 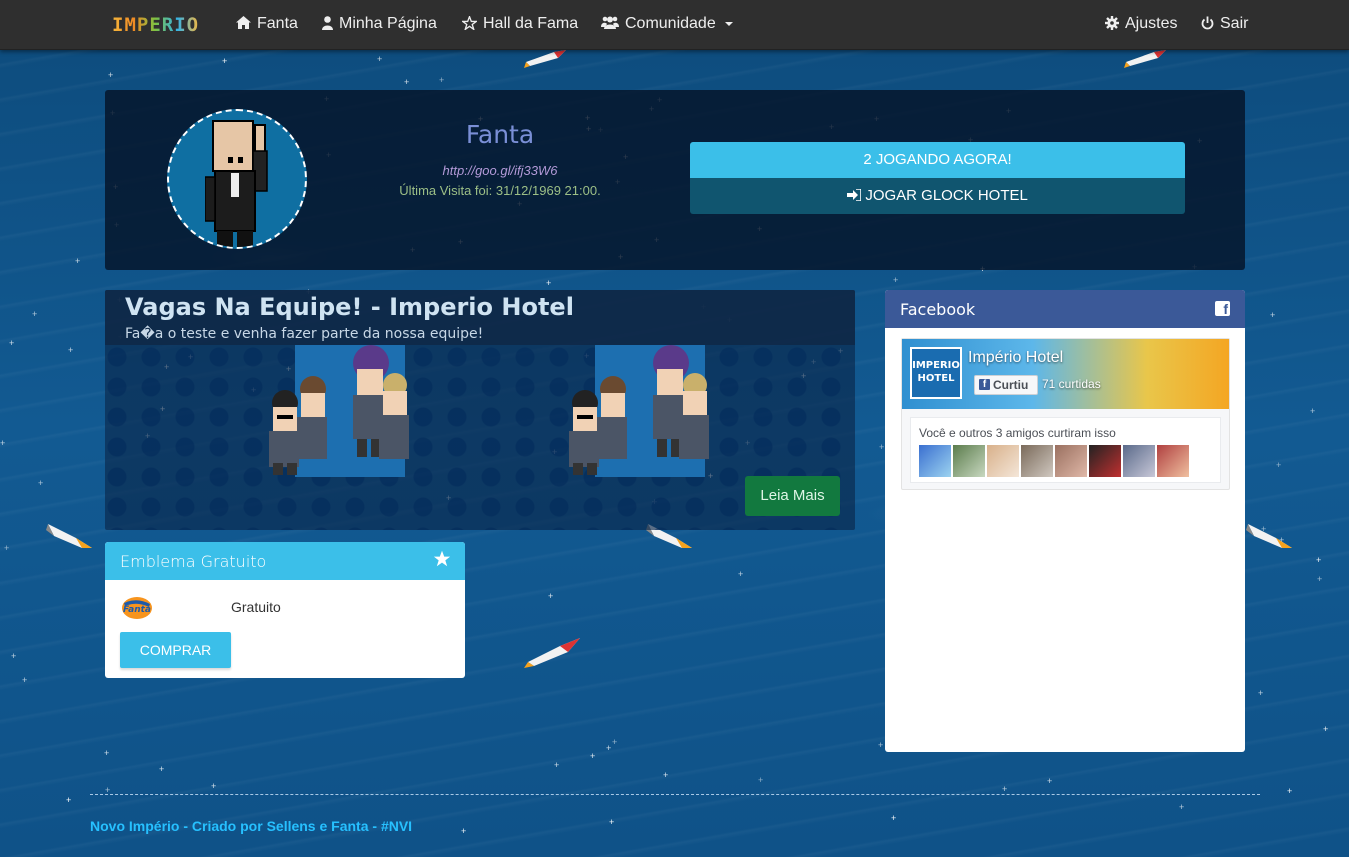 I want to click on profile-link: http://goo.gl/ifj33W6, so click(x=500, y=170).